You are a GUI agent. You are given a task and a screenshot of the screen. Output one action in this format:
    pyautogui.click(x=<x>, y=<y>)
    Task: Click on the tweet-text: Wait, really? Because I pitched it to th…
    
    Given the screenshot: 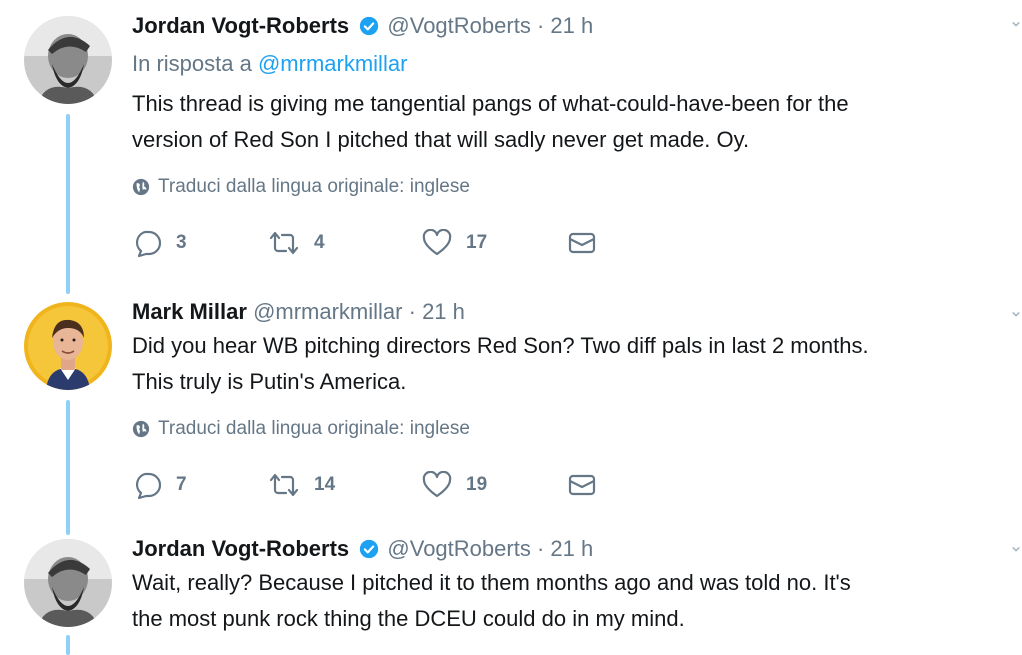 What is the action you would take?
    pyautogui.click(x=567, y=601)
    